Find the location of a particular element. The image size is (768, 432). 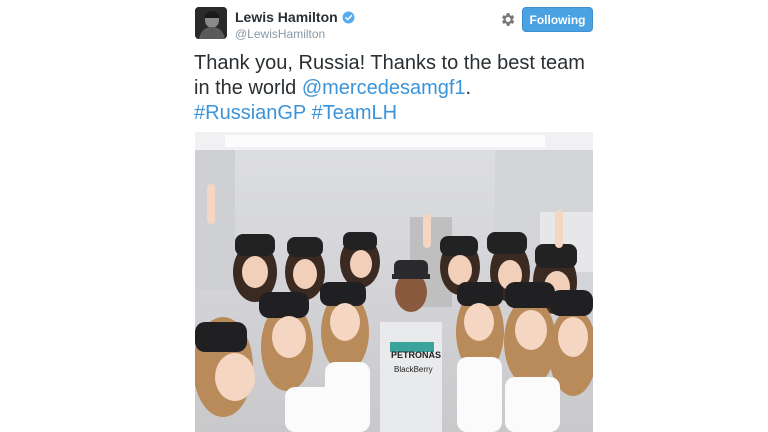

hashtag-link-teamlh: #TeamLH is located at coordinates (354, 113).